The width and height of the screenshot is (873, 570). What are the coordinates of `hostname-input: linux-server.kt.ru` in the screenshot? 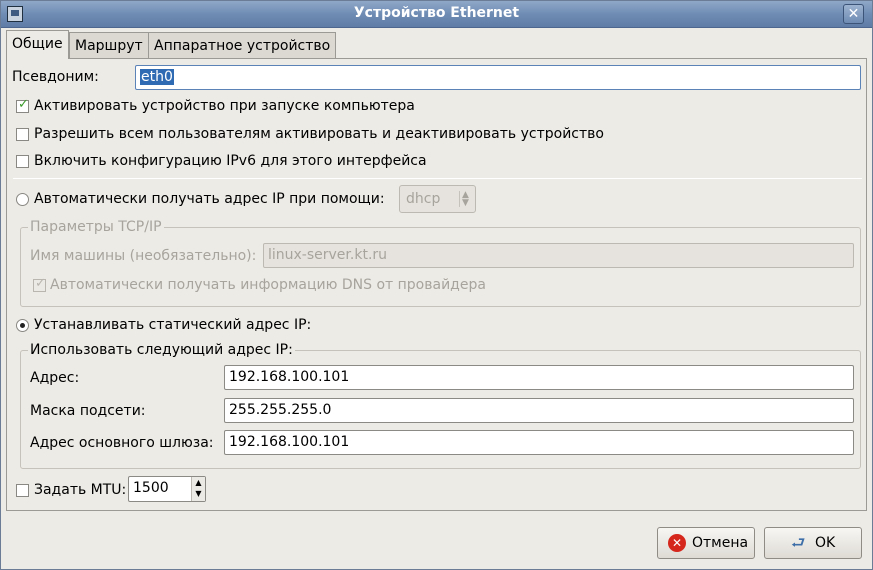 It's located at (558, 255).